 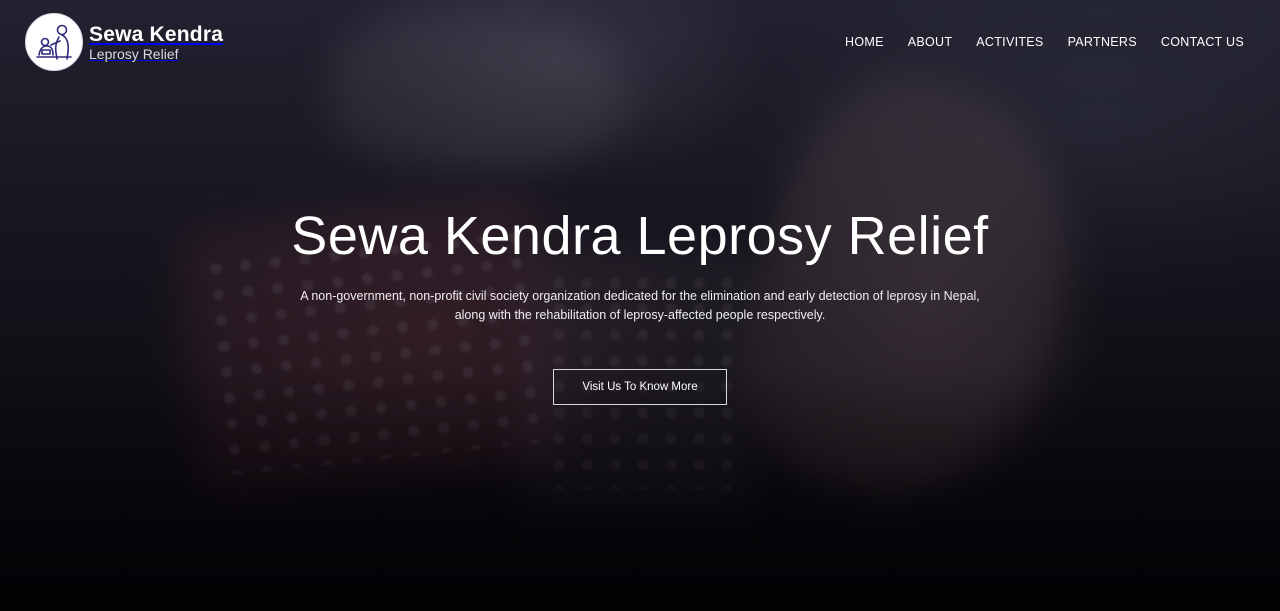 I want to click on caregiver-illustration-icon, so click(x=54, y=42).